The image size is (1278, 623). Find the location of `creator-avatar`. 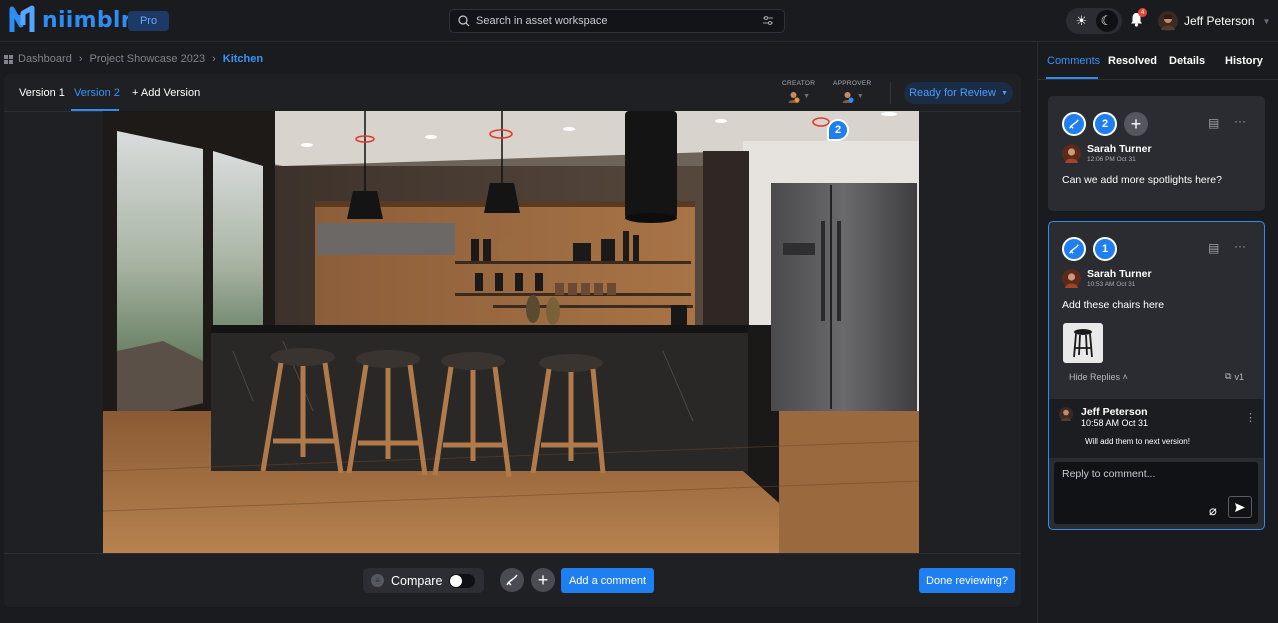

creator-avatar is located at coordinates (794, 97).